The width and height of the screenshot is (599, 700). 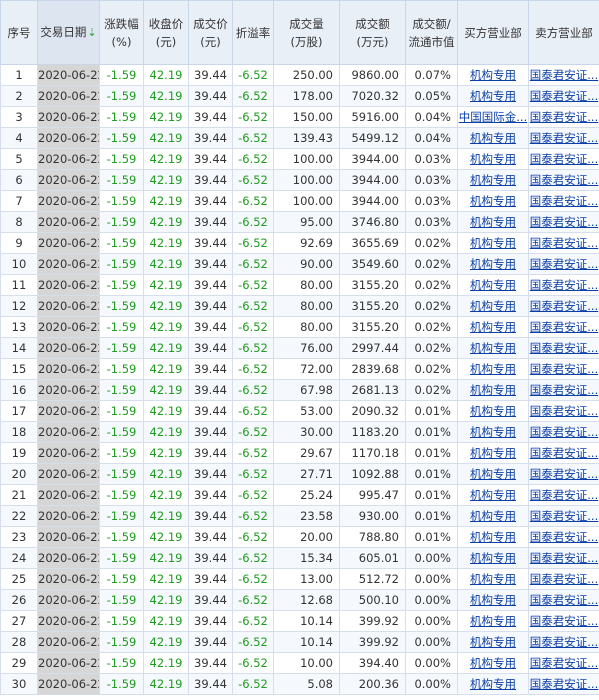 What do you see at coordinates (372, 264) in the screenshot?
I see `amount-cell: 3549.60` at bounding box center [372, 264].